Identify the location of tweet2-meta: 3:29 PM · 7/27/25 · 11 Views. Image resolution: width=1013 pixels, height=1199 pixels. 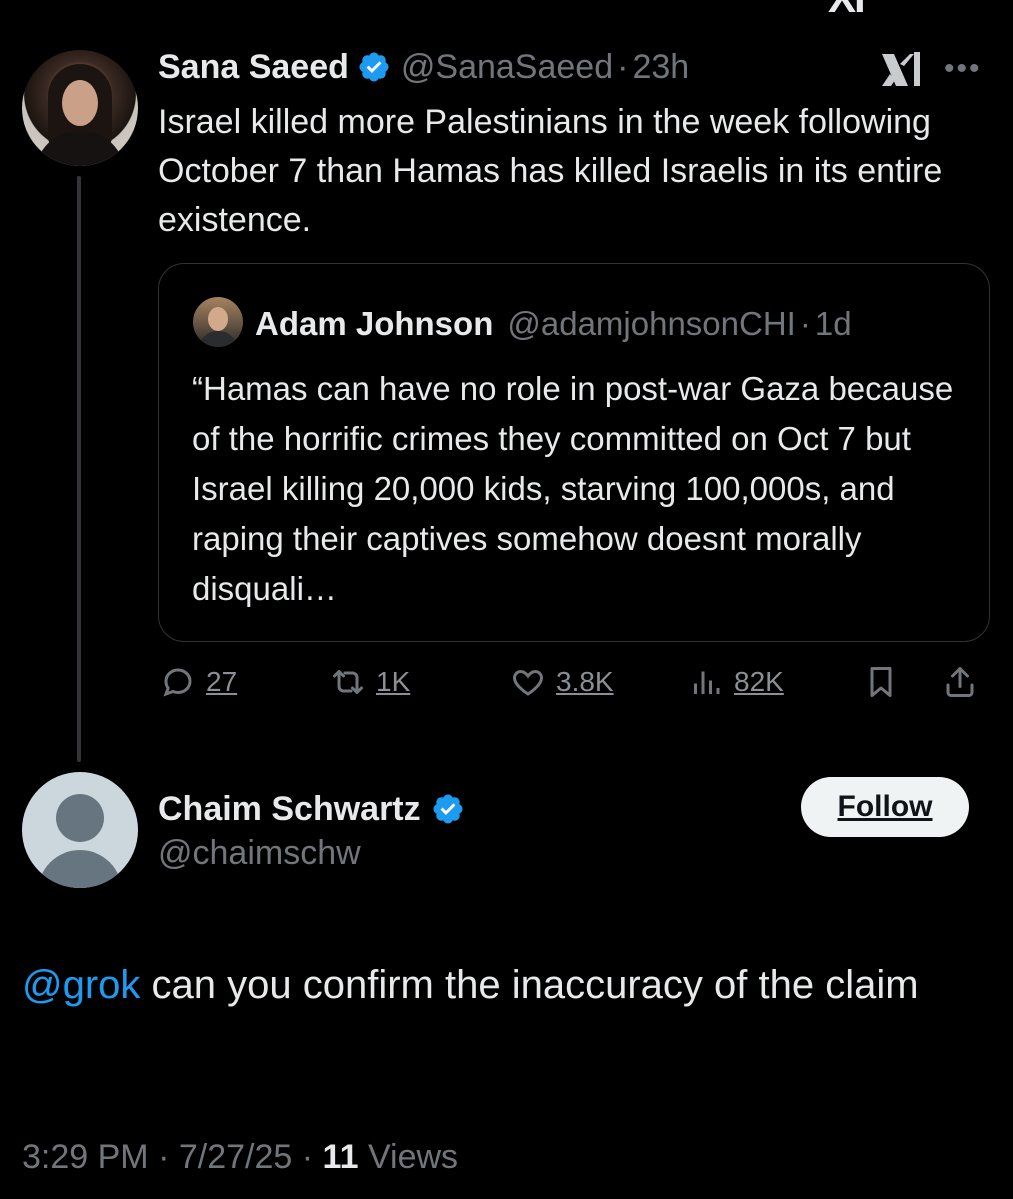
(240, 1157).